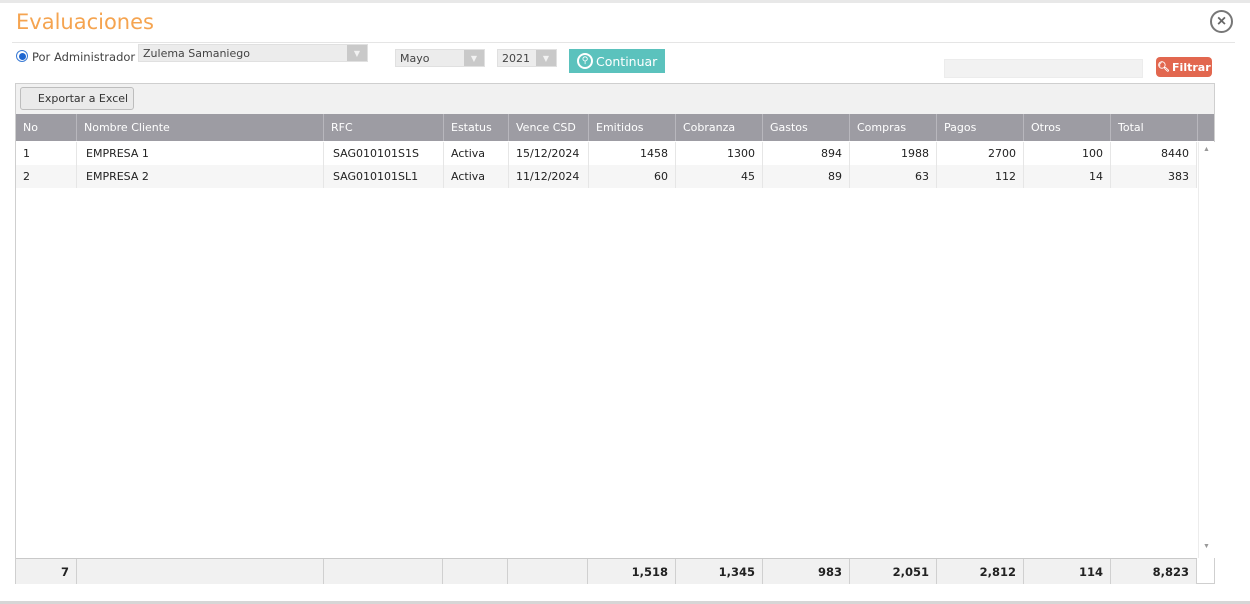 The width and height of the screenshot is (1250, 604). Describe the element at coordinates (253, 53) in the screenshot. I see `admin-select: Zulema Samaniego ▼` at that location.